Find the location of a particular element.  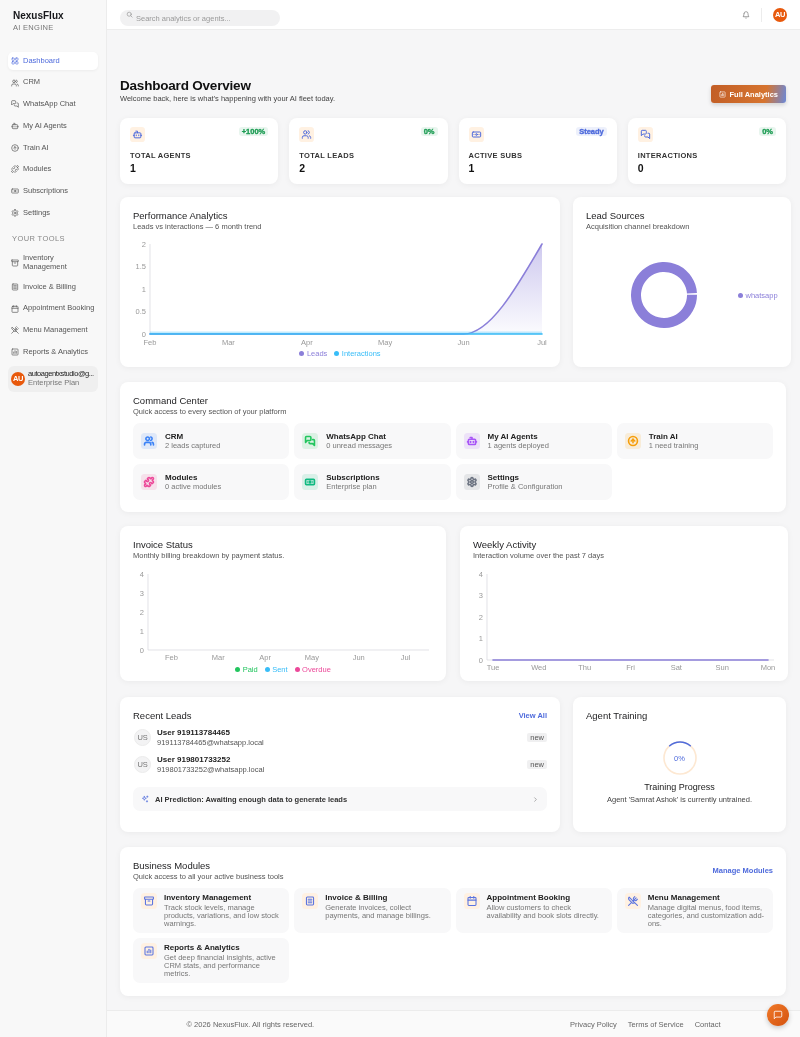

card-title: Performance Analytics is located at coordinates (181, 215).